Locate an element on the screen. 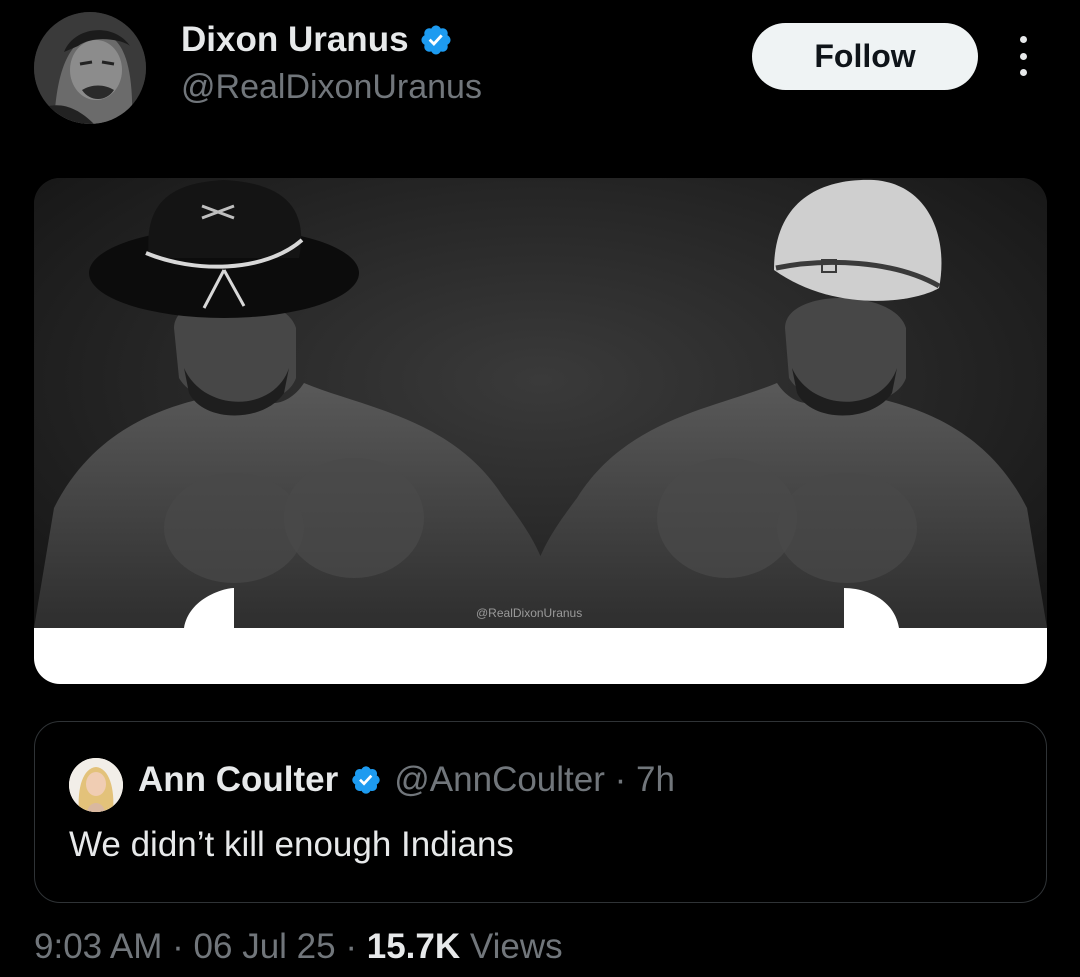  quoted-timestamp: 7h is located at coordinates (655, 780).